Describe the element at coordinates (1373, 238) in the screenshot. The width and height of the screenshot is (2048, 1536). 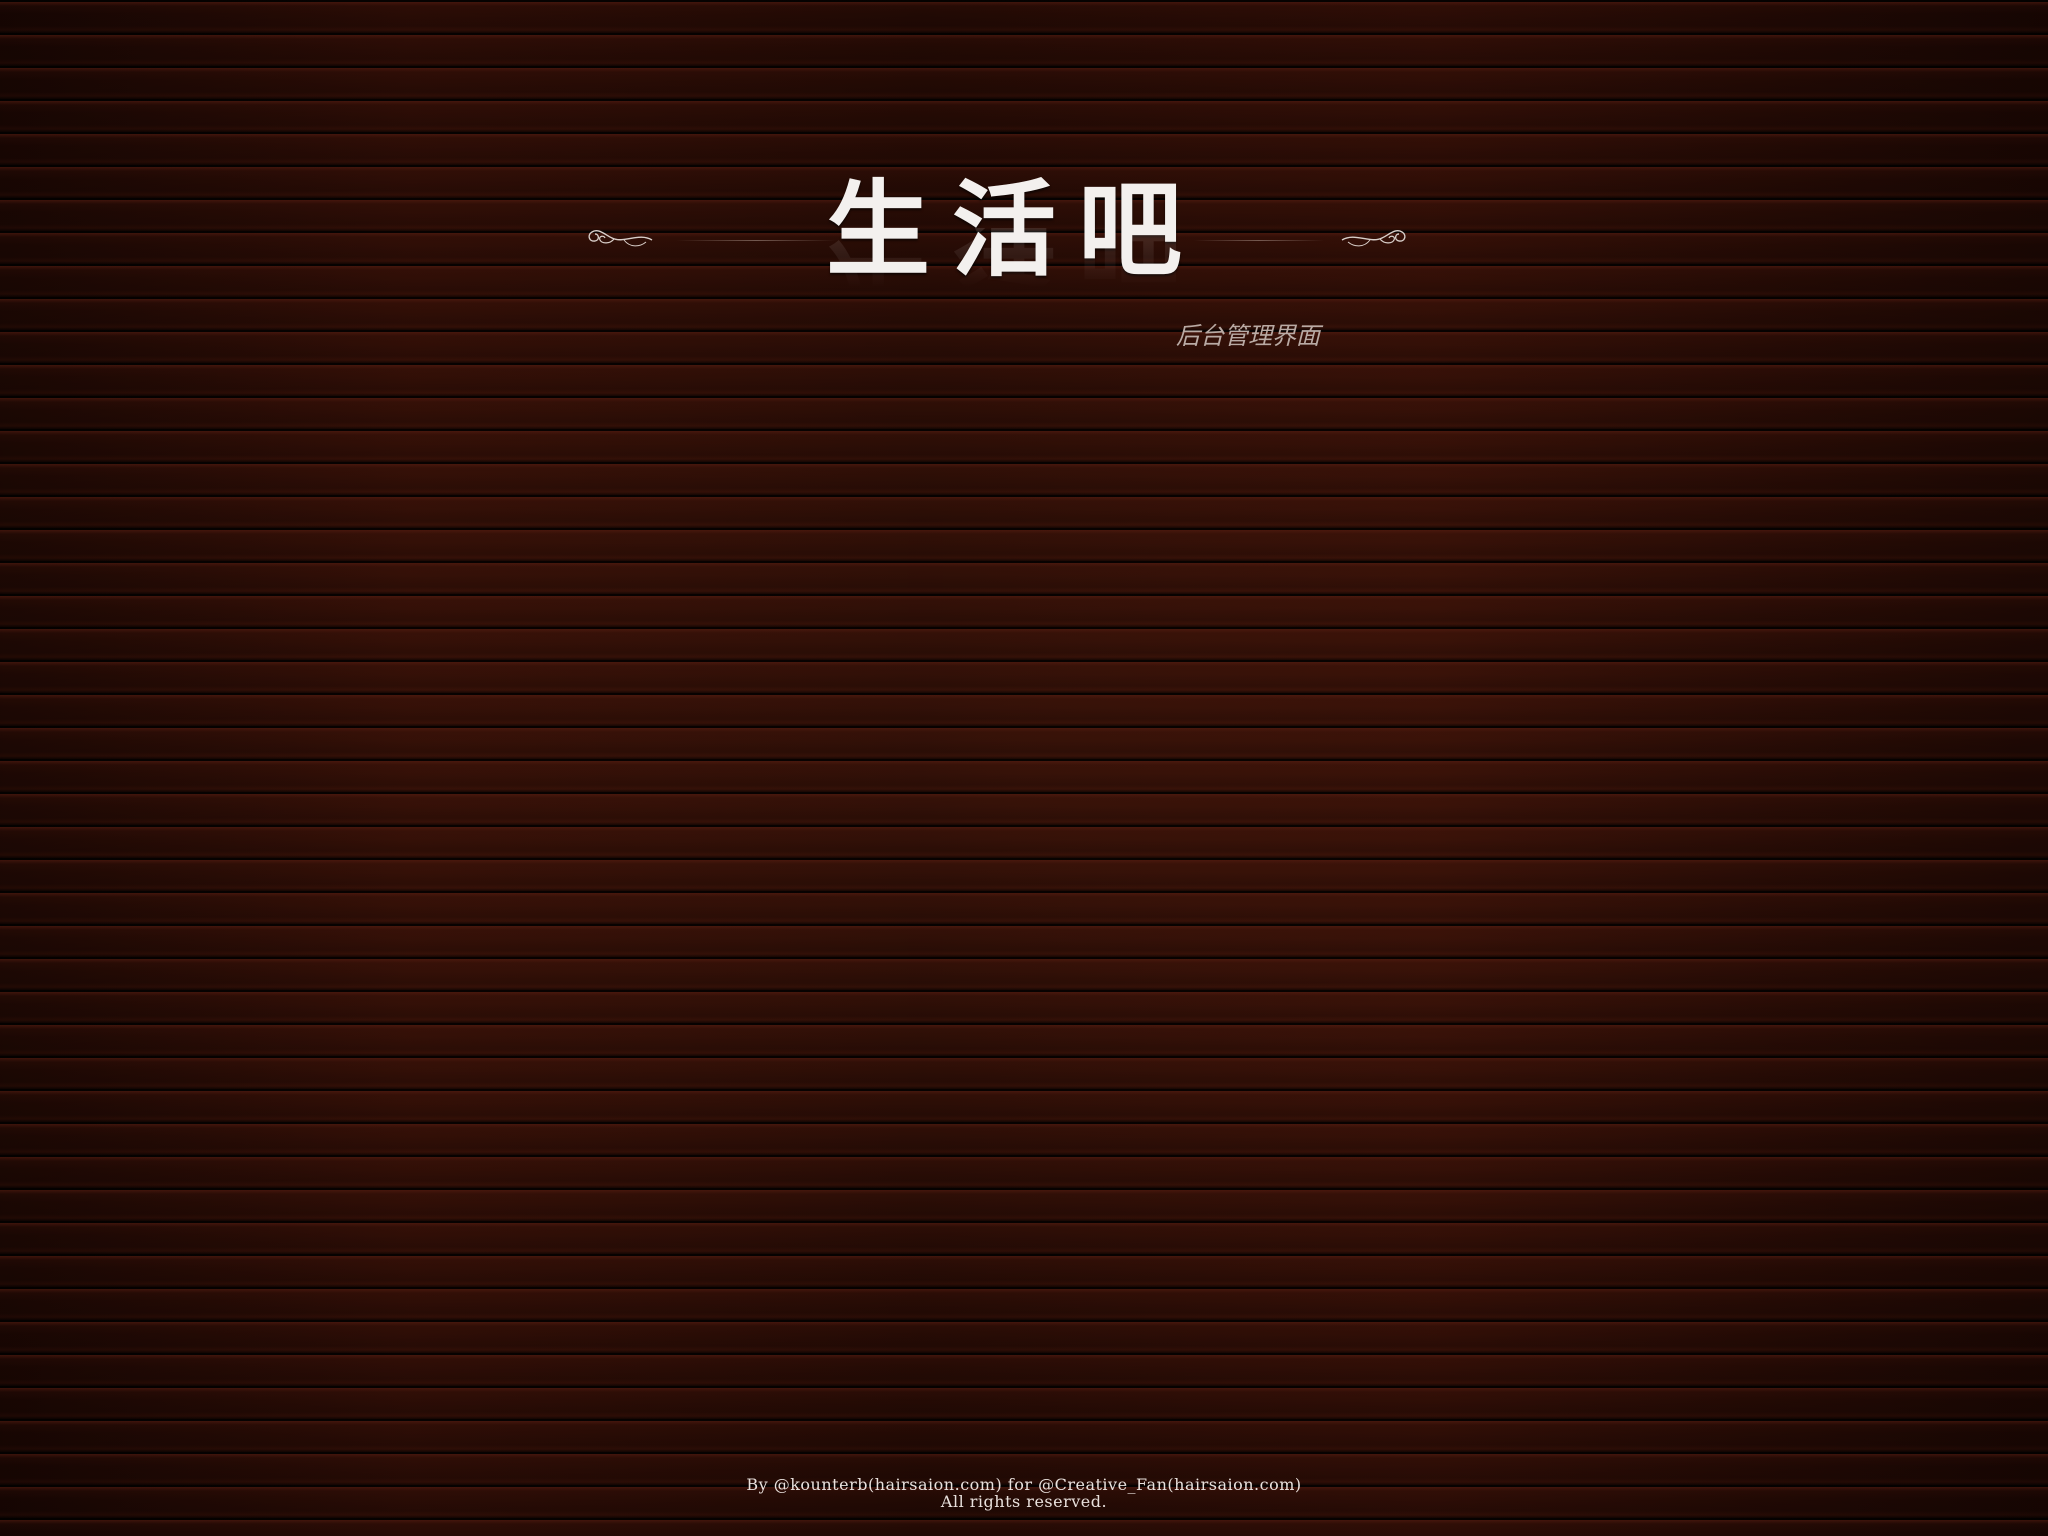
I see `flourish-right-icon` at that location.